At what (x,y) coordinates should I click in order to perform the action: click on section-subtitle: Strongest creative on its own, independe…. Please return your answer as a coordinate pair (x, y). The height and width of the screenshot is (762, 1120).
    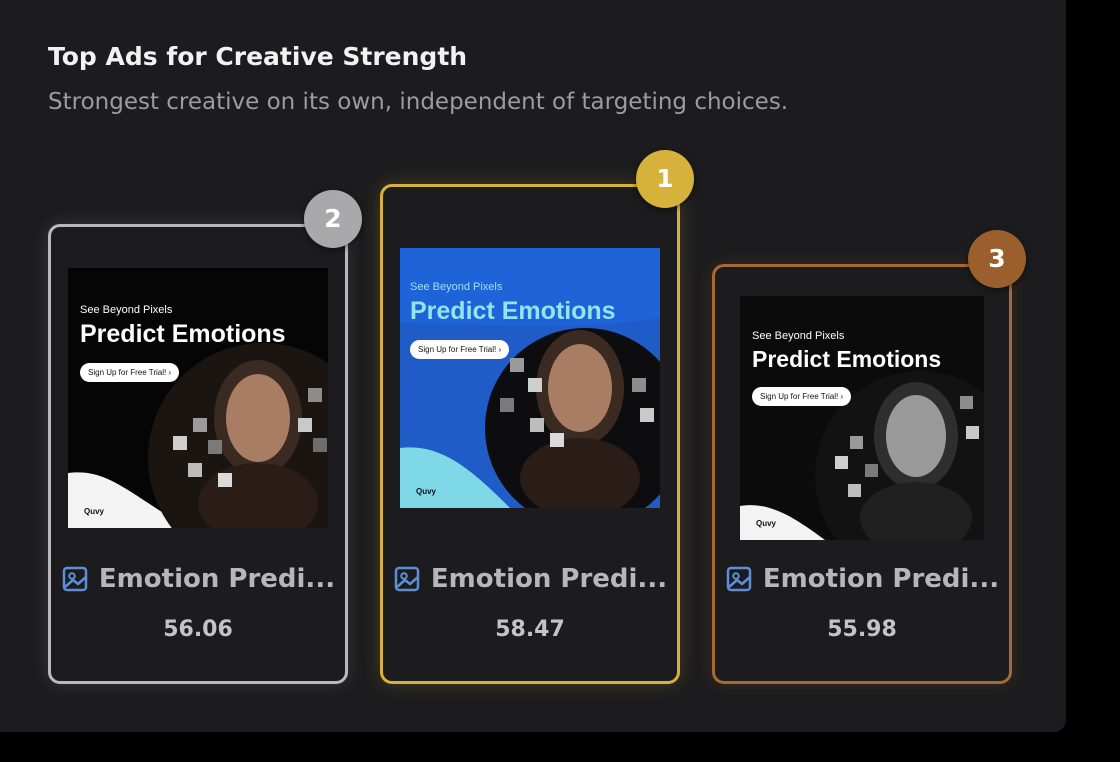
    Looking at the image, I should click on (418, 102).